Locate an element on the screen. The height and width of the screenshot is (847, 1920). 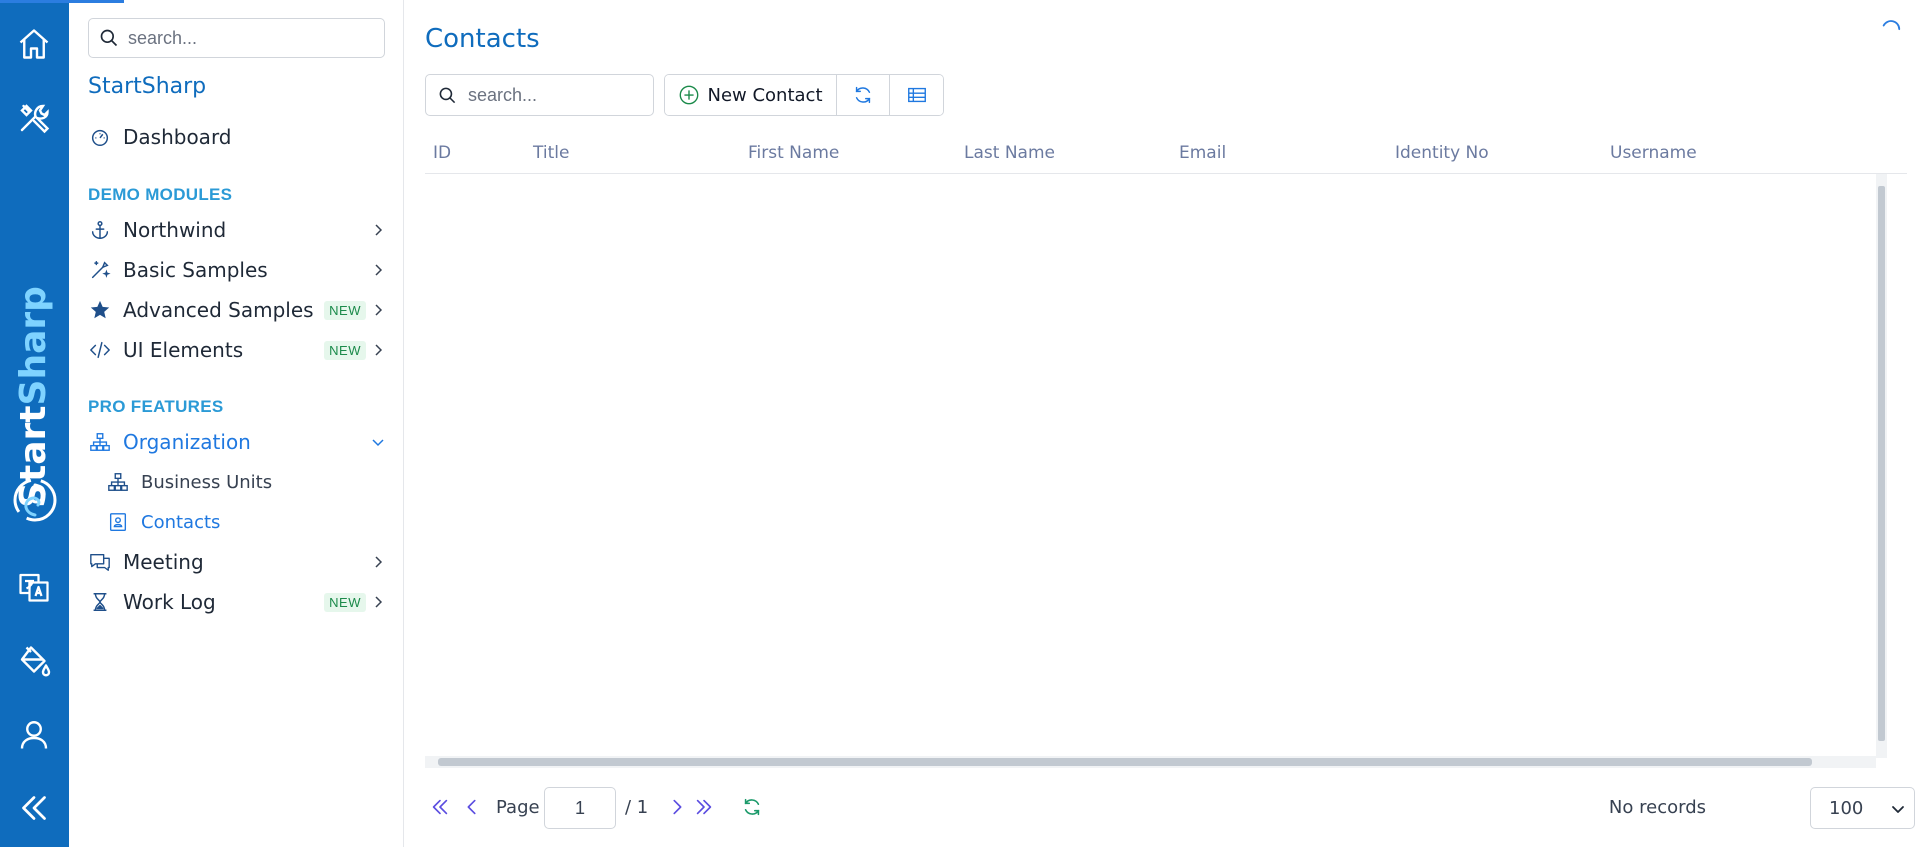
page-number-input is located at coordinates (580, 808).